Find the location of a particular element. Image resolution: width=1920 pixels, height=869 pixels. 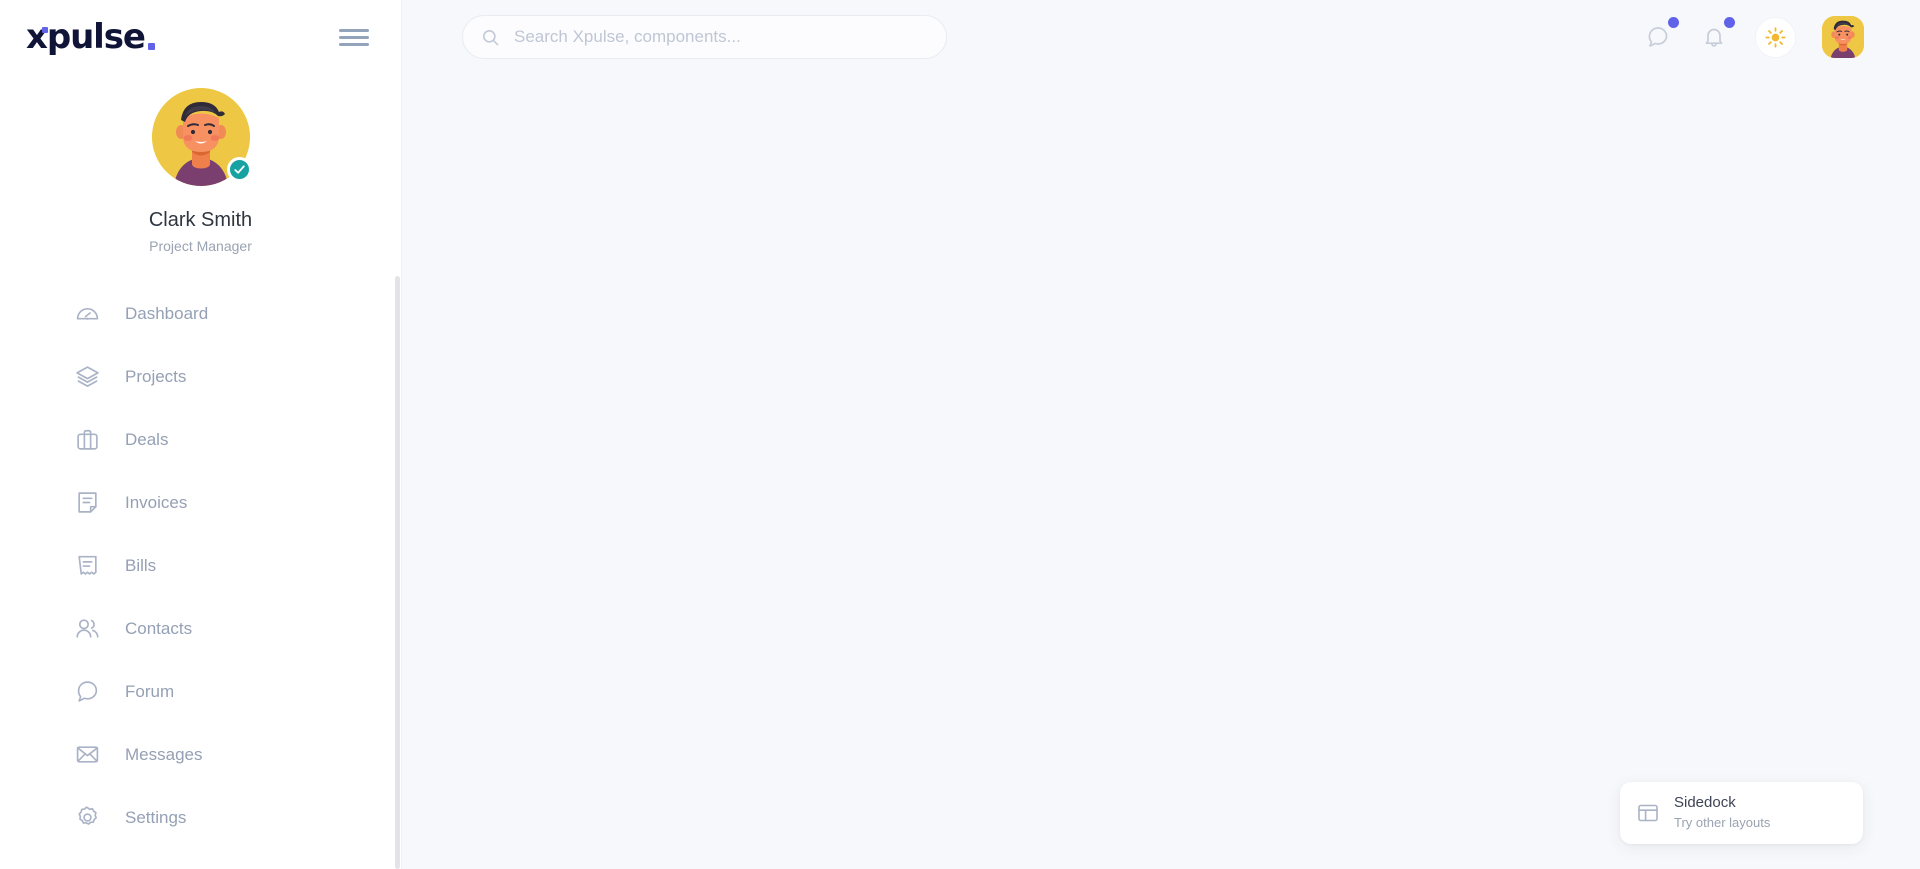

search-bar is located at coordinates (704, 37).